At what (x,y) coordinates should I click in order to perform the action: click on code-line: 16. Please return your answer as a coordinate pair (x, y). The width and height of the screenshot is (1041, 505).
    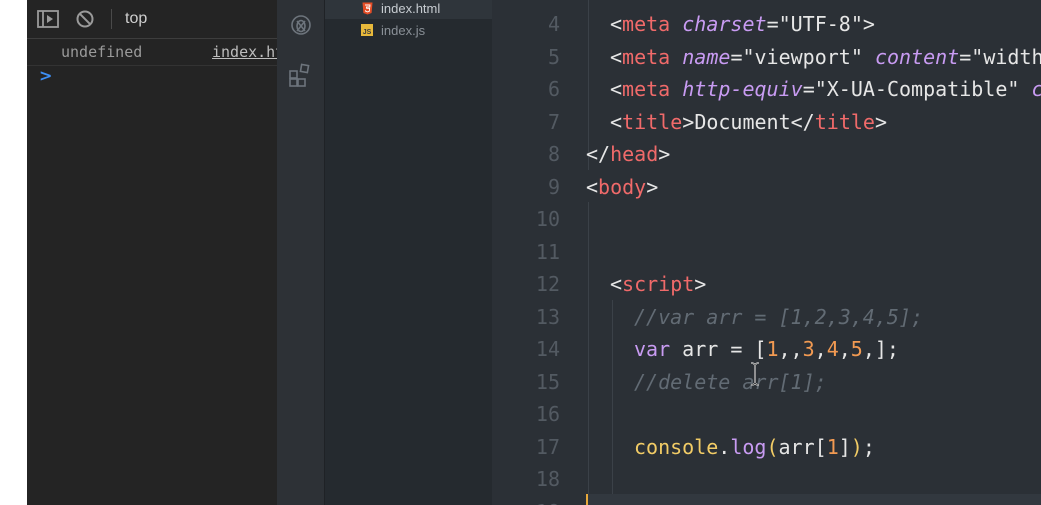
    Looking at the image, I should click on (766, 414).